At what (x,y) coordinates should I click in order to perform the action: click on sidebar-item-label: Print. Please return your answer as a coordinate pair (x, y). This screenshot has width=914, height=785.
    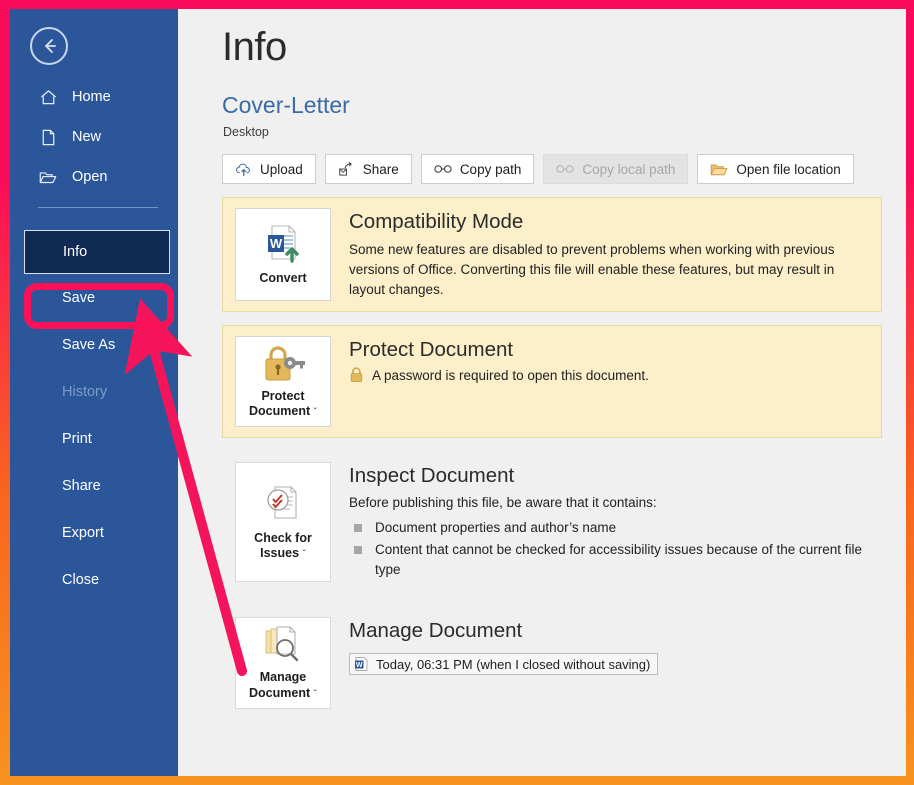
    Looking at the image, I should click on (77, 438).